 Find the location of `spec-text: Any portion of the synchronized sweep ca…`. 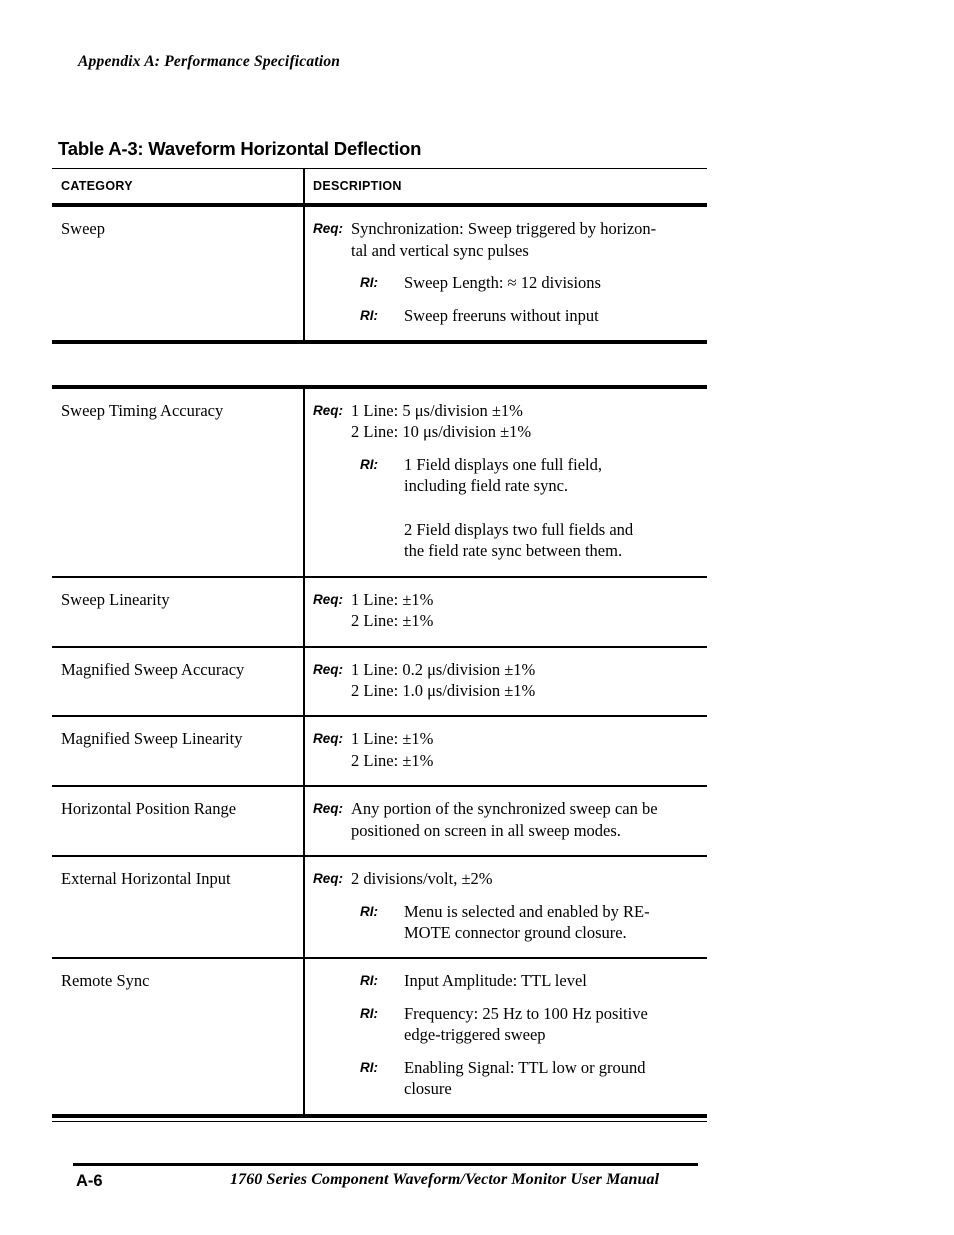

spec-text: Any portion of the synchronized sweep ca… is located at coordinates (504, 819).